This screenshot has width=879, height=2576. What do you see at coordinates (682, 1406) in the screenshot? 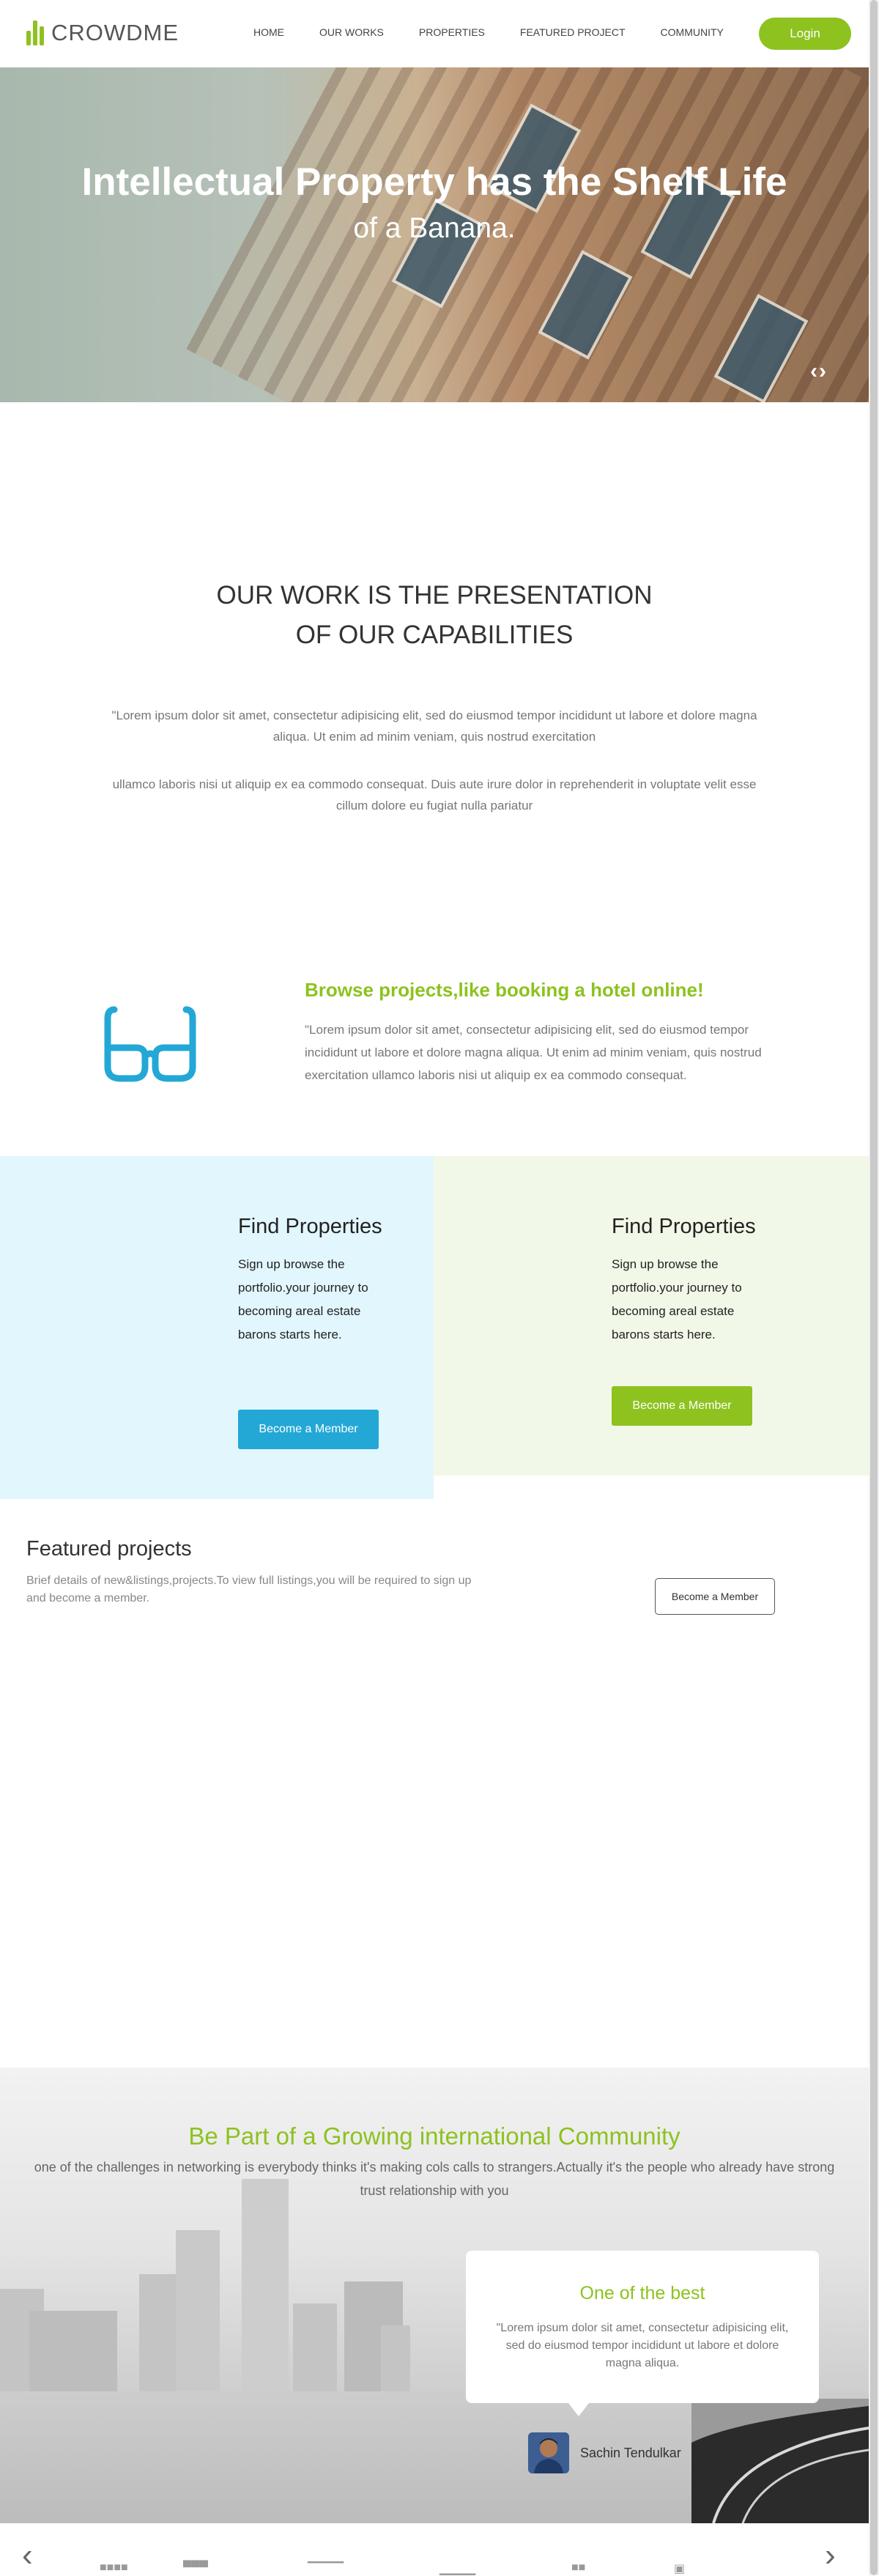
I see `become-member-button-right: Become a Member` at bounding box center [682, 1406].